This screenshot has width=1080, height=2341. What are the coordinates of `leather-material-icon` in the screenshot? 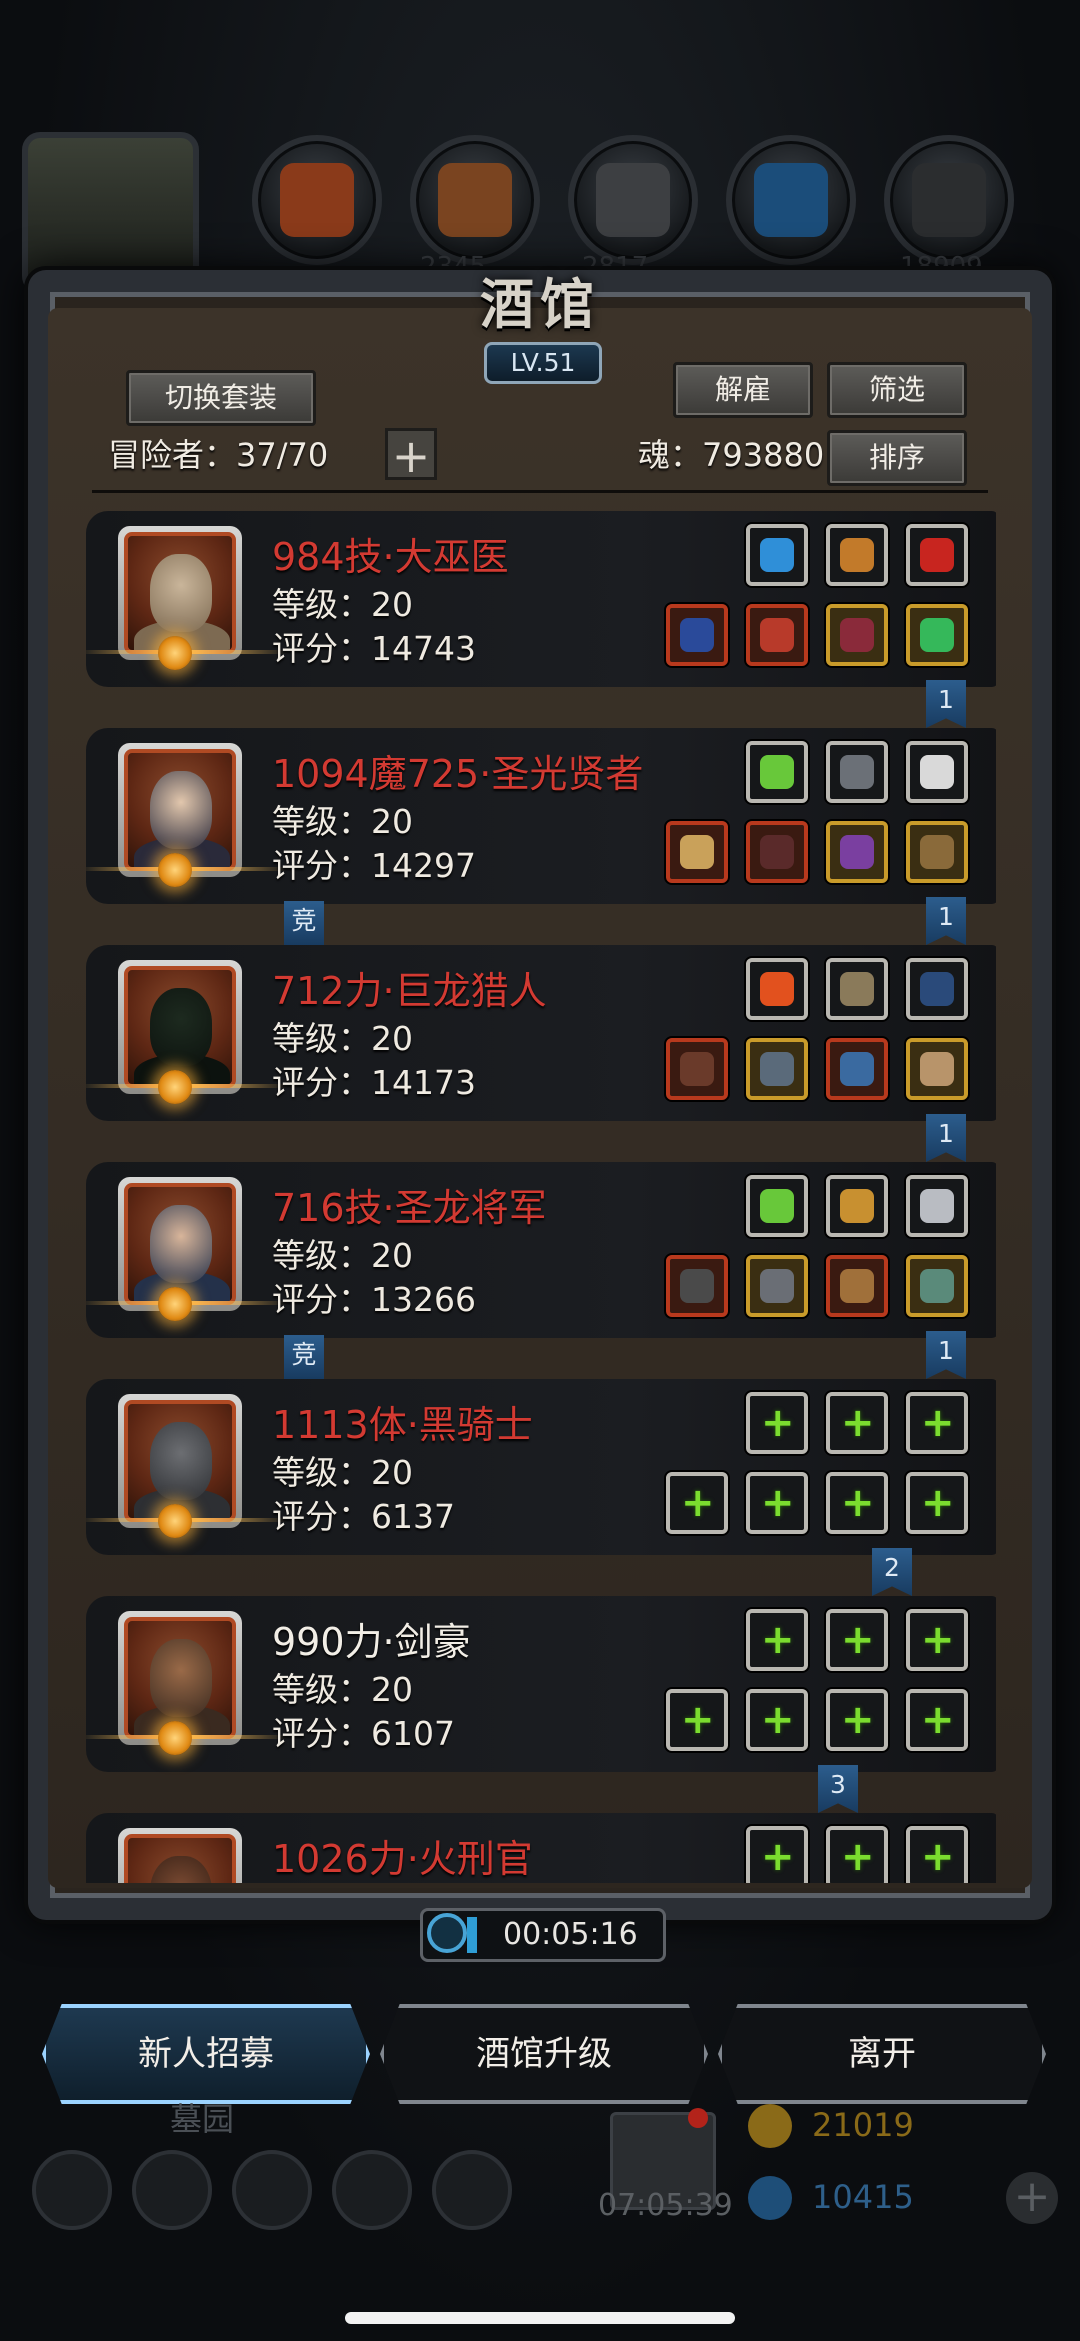 It's located at (317, 200).